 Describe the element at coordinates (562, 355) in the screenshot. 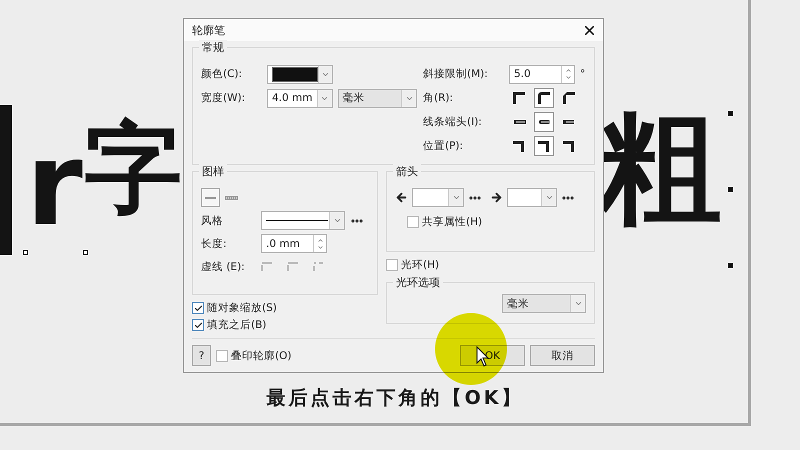

I see `cancel-button: 取消` at that location.